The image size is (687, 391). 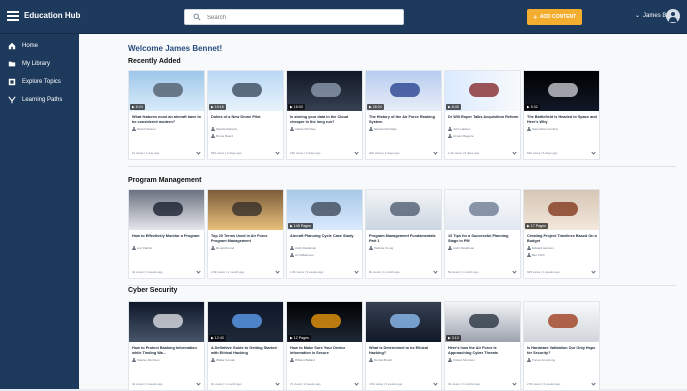 I want to click on card-title: Dr Will Roper Talks Acquisition Reform, so click(x=483, y=119).